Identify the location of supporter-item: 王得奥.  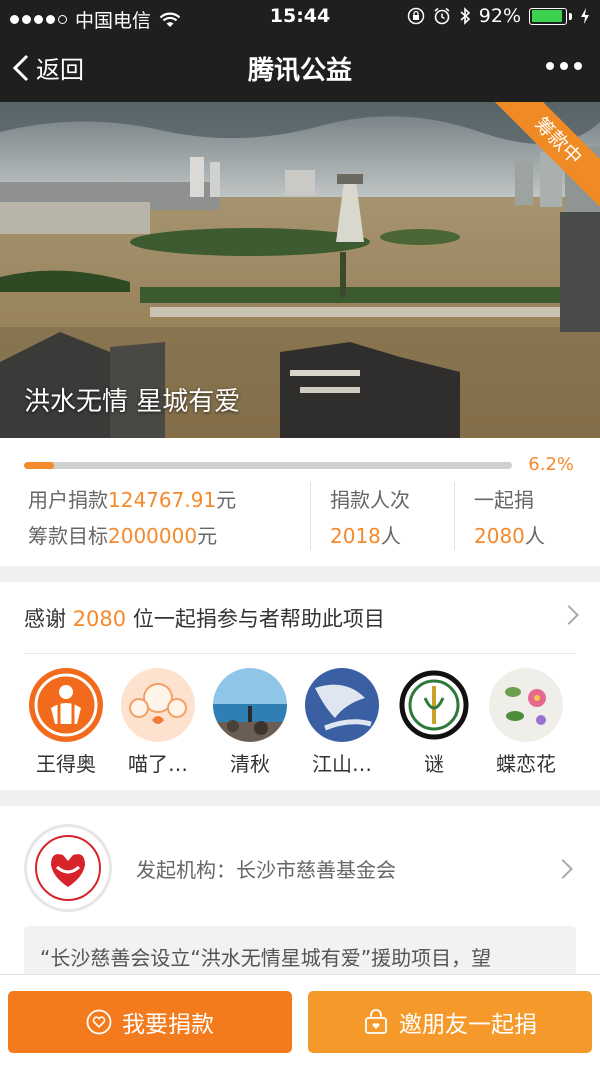
(66, 722).